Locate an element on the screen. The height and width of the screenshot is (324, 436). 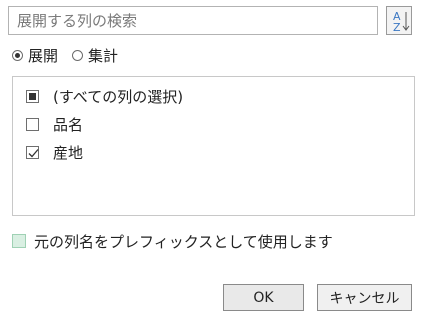
radio-aggregate-label: 集計 is located at coordinates (103, 55).